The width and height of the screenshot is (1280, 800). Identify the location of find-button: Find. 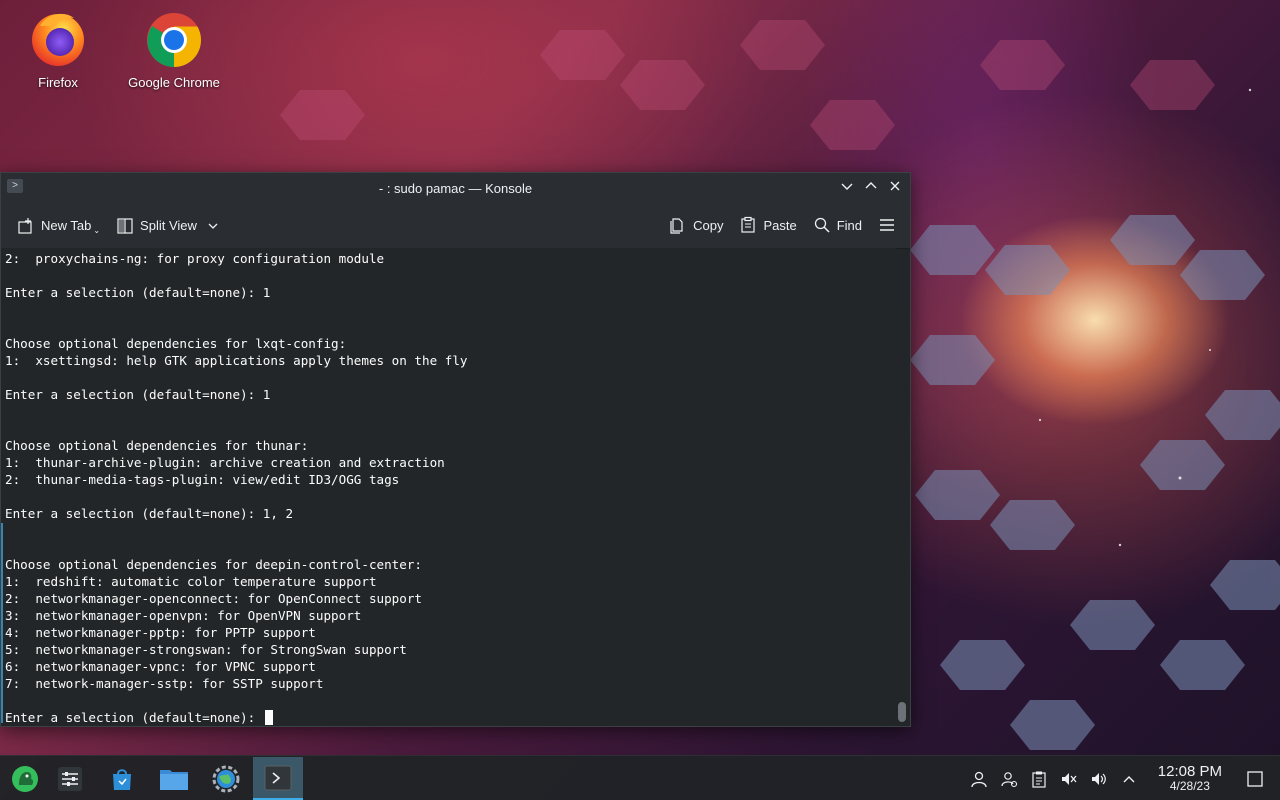
(837, 225).